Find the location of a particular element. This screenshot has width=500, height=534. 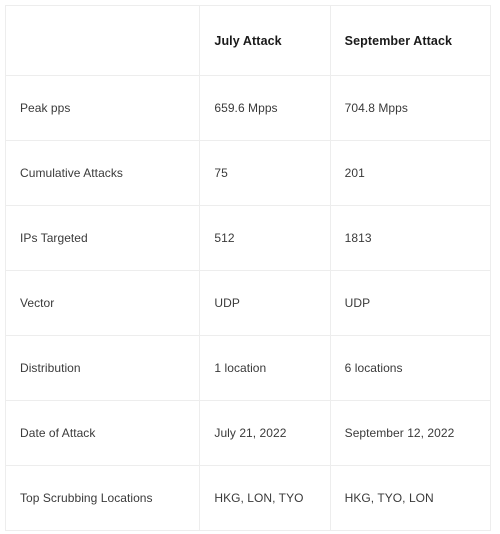

row-label-ips-targeted: IPs Targeted is located at coordinates (102, 238).